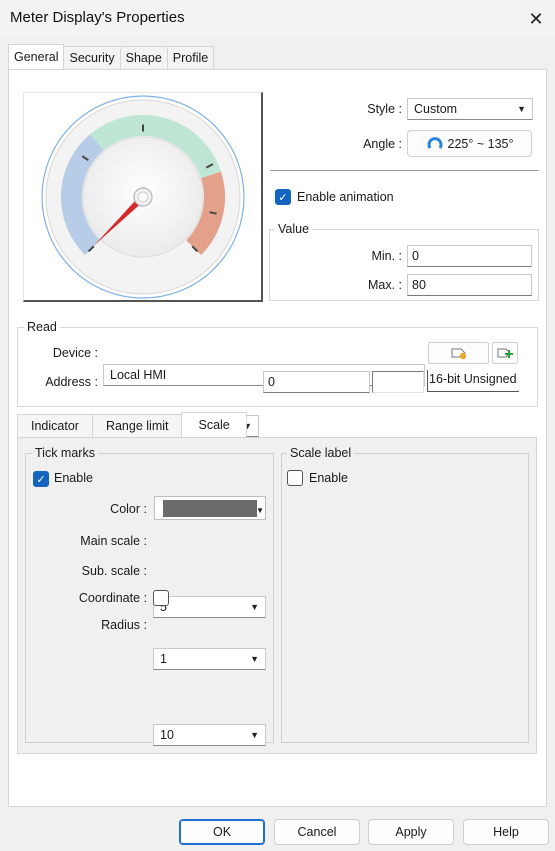 This screenshot has width=555, height=851. Describe the element at coordinates (124, 625) in the screenshot. I see `radius-label: Radius :` at that location.